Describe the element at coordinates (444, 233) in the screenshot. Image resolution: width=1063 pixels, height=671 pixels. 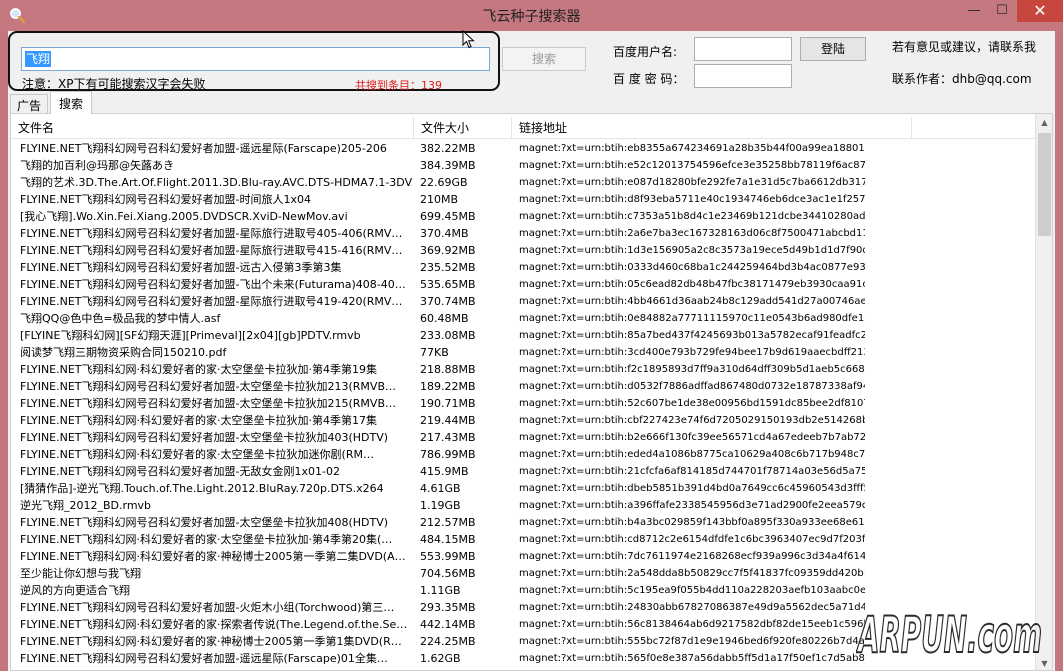
I see `file-size-cell: 370.4MB` at that location.